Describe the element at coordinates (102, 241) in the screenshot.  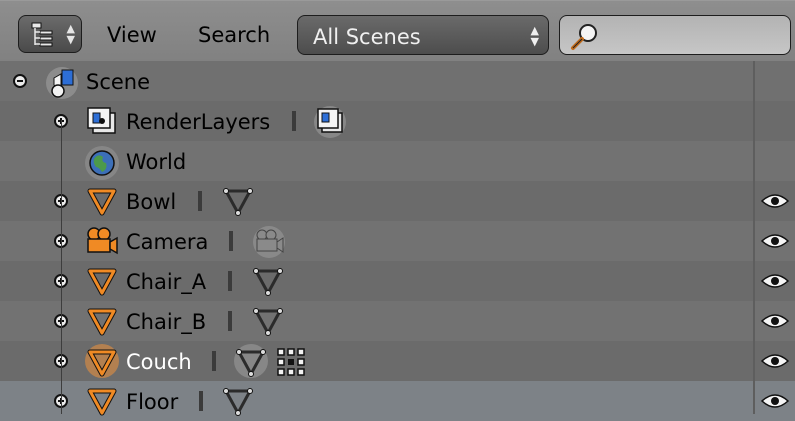
I see `camera-object-icon` at that location.